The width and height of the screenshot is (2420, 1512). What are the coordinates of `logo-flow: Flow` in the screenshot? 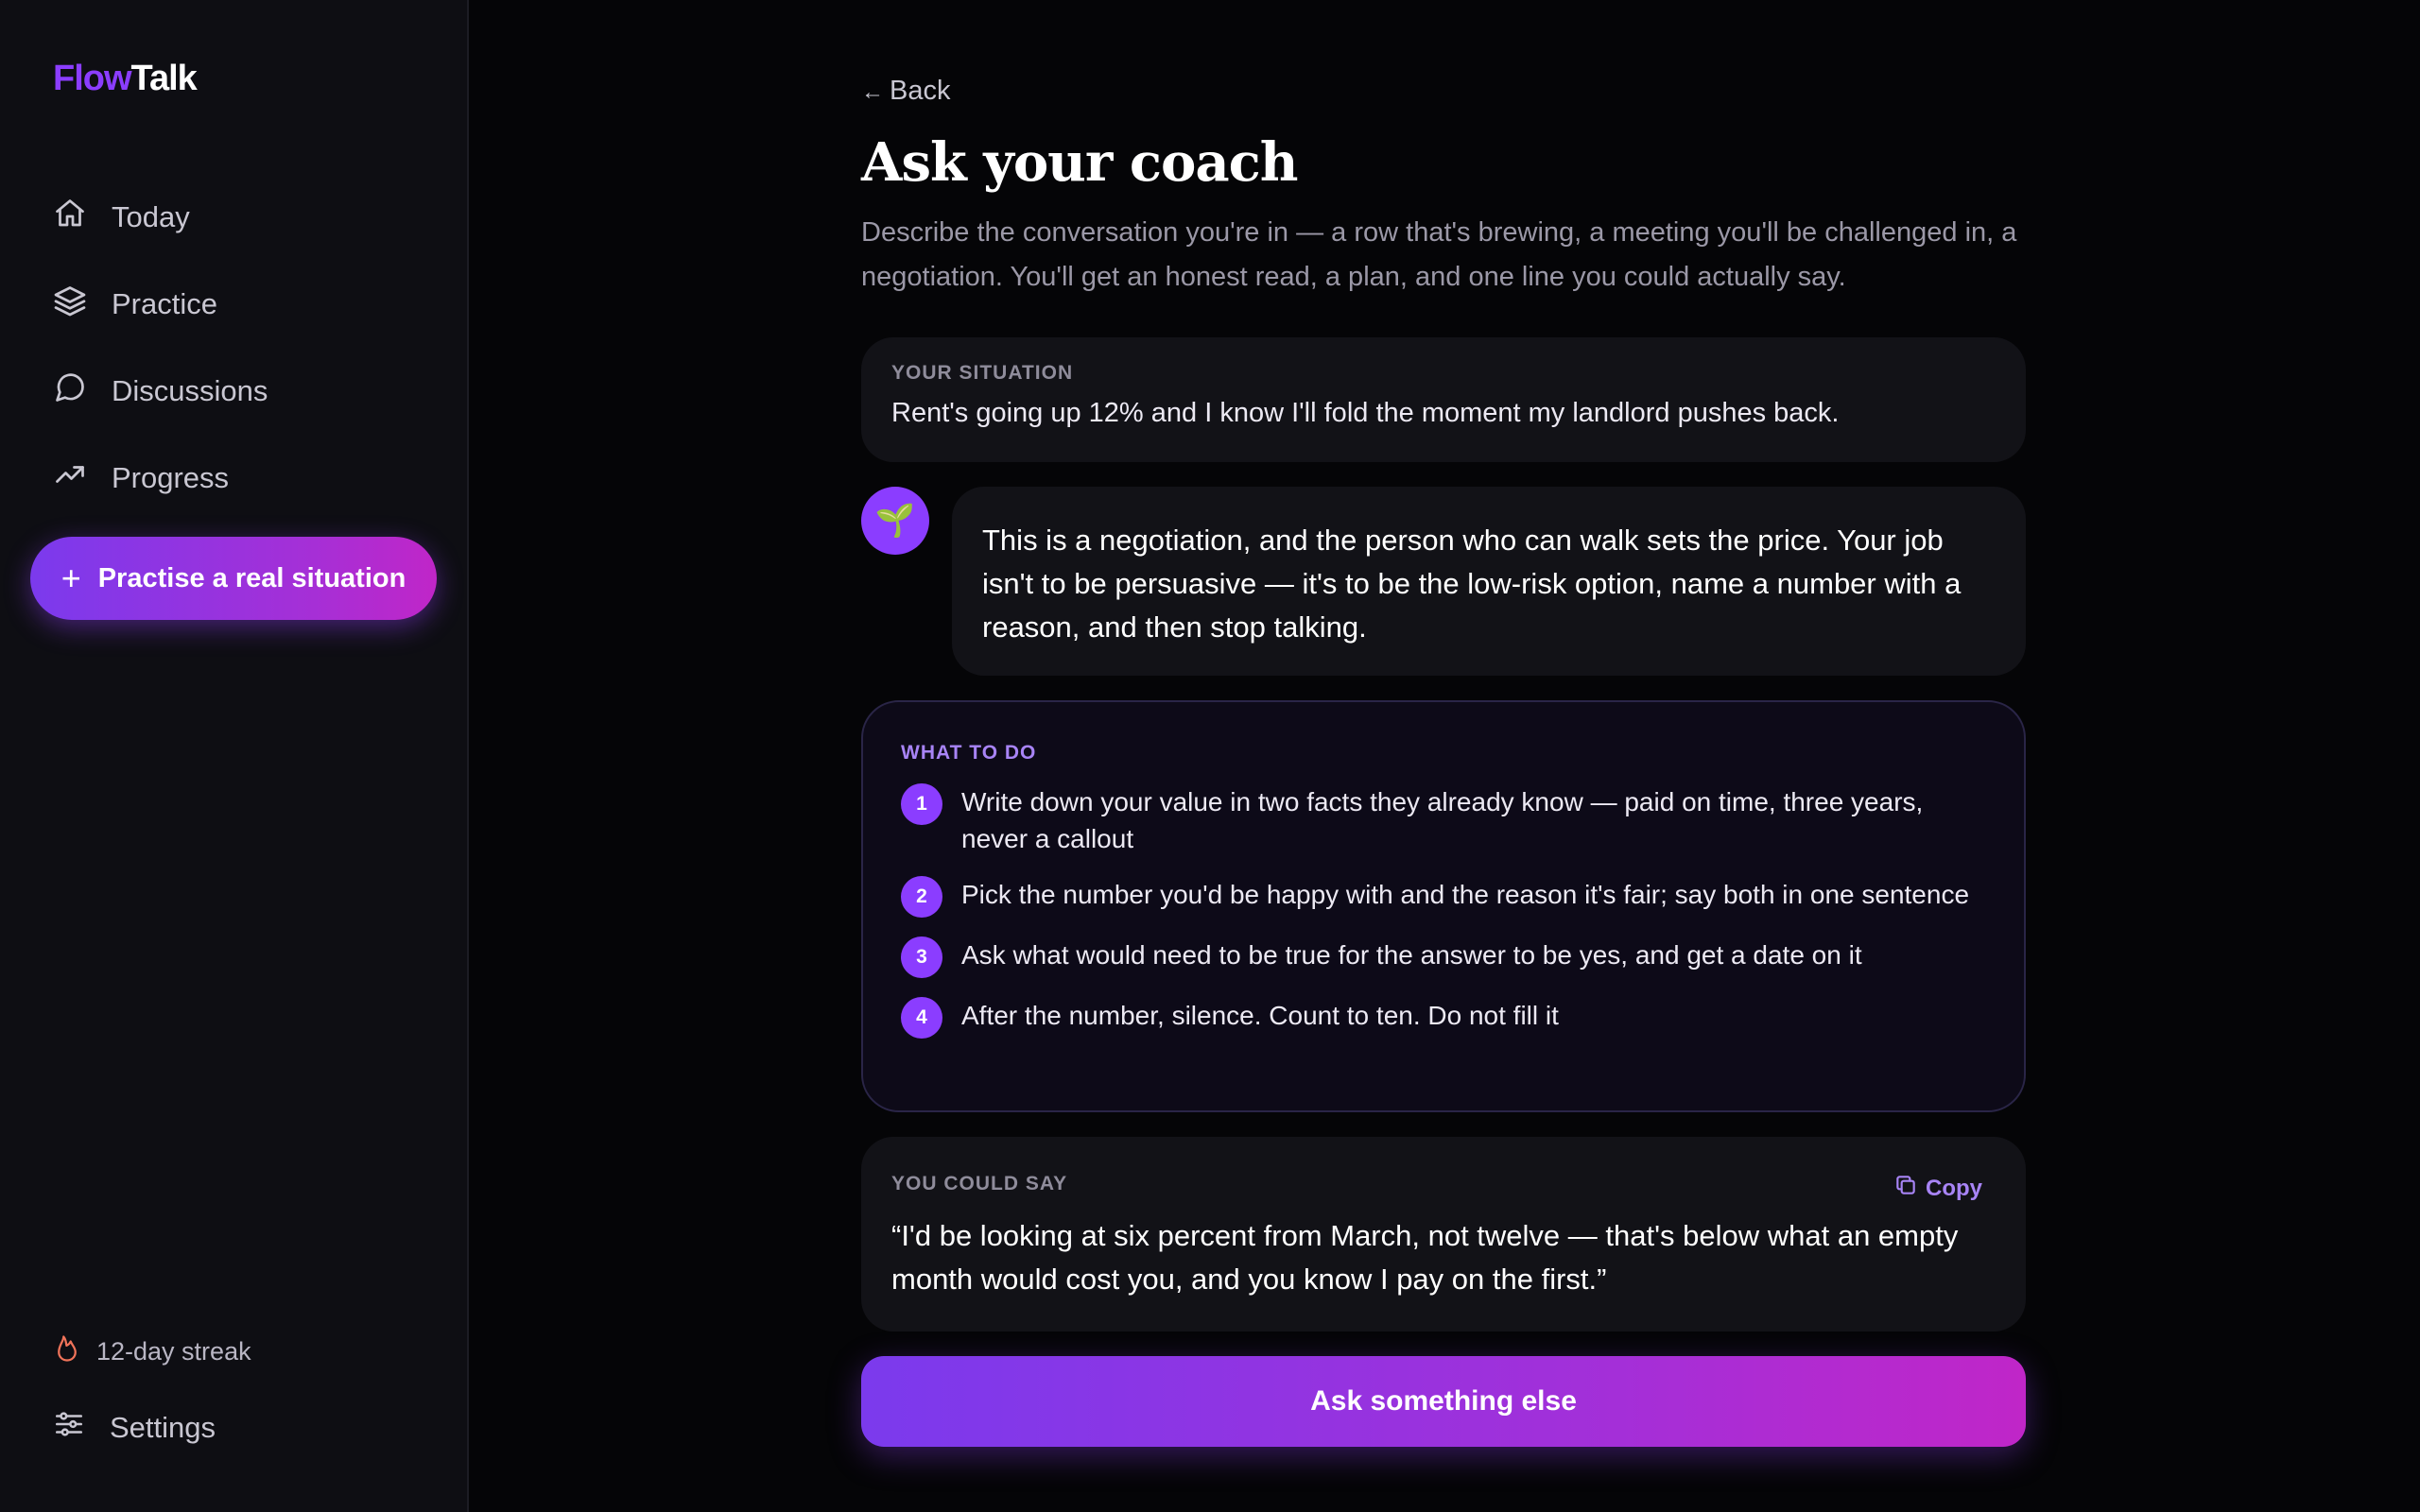 It's located at (92, 78).